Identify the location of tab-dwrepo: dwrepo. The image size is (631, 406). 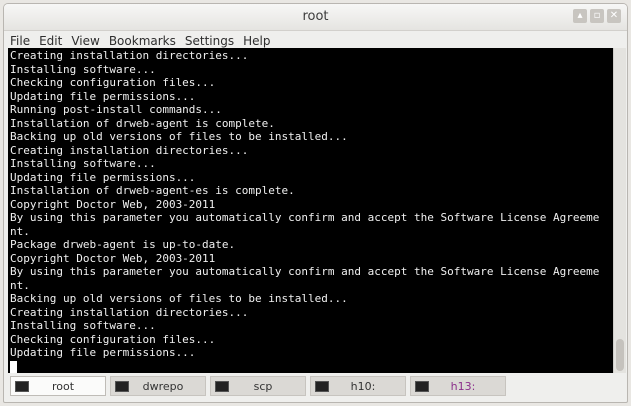
(158, 386).